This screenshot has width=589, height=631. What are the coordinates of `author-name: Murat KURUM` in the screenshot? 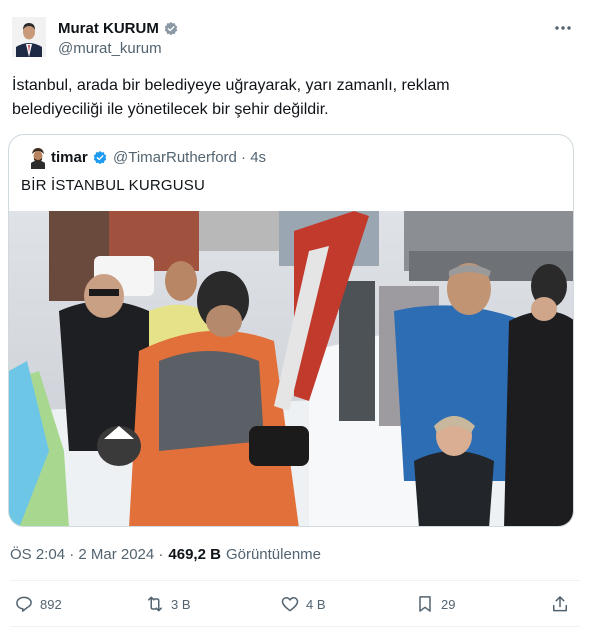 It's located at (118, 28).